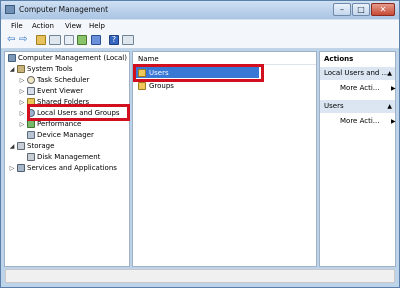 Image resolution: width=400 pixels, height=288 pixels. What do you see at coordinates (69, 40) in the screenshot?
I see `properties-icon` at bounding box center [69, 40].